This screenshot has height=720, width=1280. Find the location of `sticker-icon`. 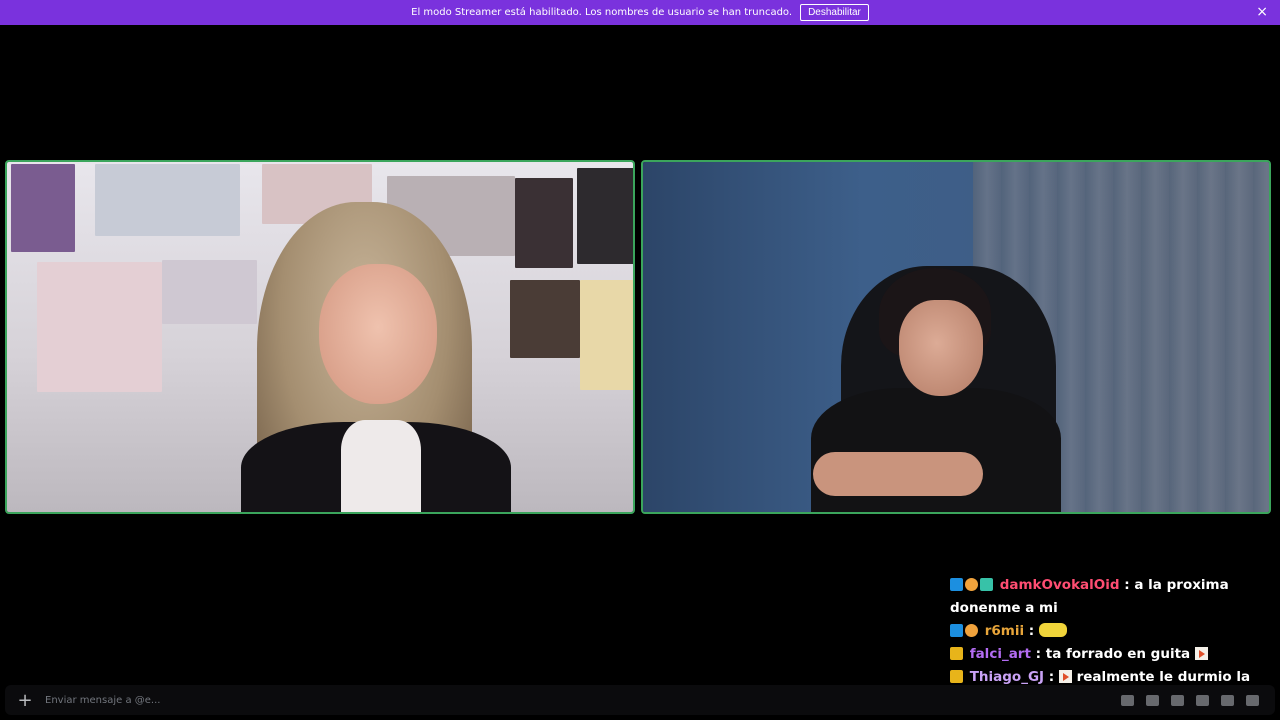

sticker-icon is located at coordinates (1202, 700).